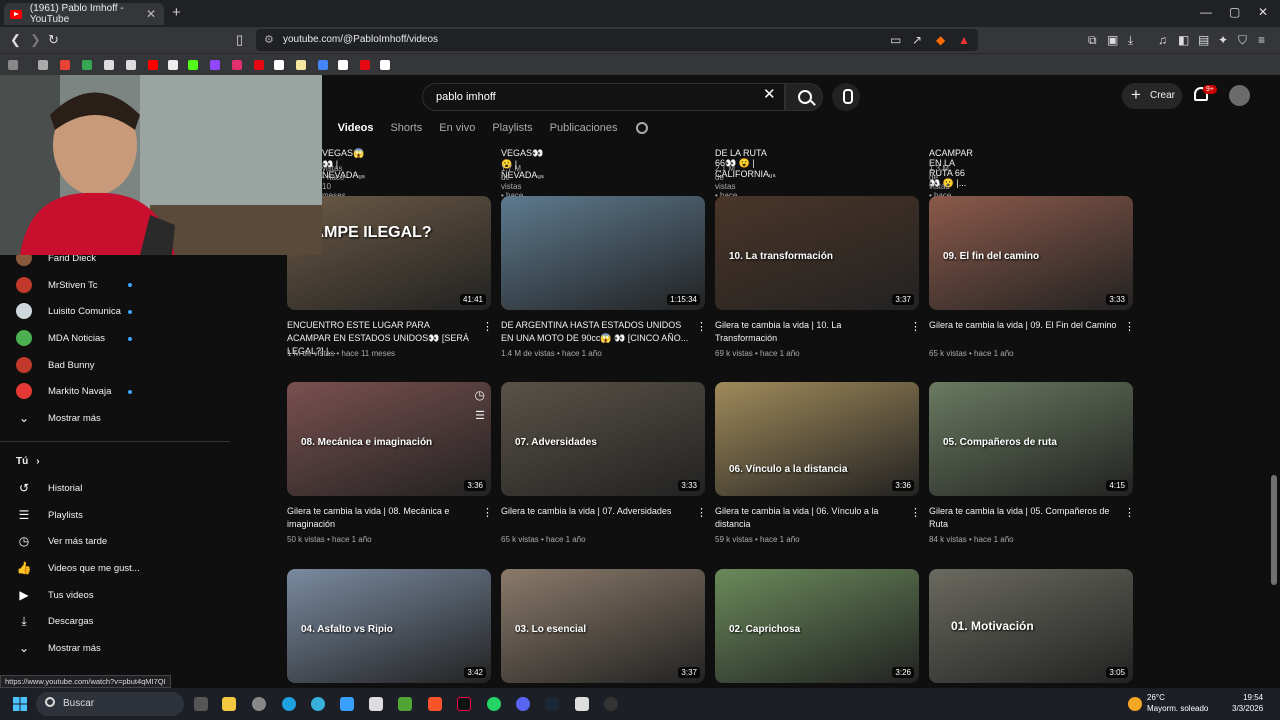 The width and height of the screenshot is (1280, 720). Describe the element at coordinates (895, 40) in the screenshot. I see `cast-icon: ▭` at that location.